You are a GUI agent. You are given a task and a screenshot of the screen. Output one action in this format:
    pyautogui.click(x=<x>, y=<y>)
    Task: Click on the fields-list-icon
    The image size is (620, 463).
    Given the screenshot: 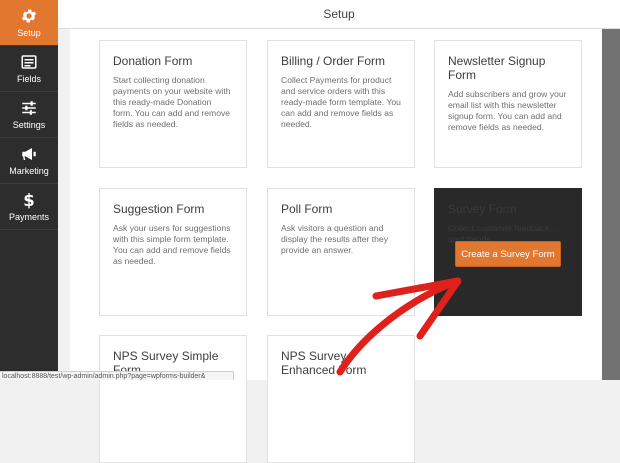 What is the action you would take?
    pyautogui.click(x=29, y=62)
    